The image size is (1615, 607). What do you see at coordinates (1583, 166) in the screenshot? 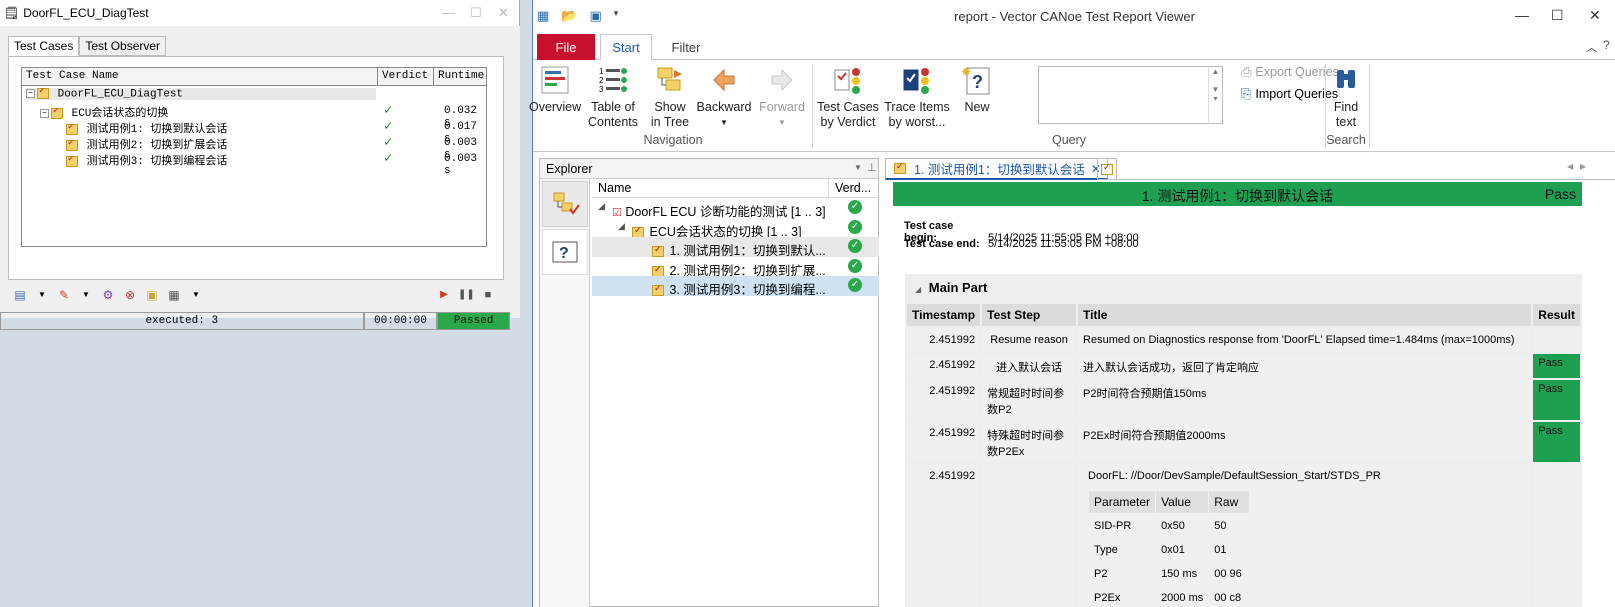
I see `scroll-tabs-right-icon: ▶` at bounding box center [1583, 166].